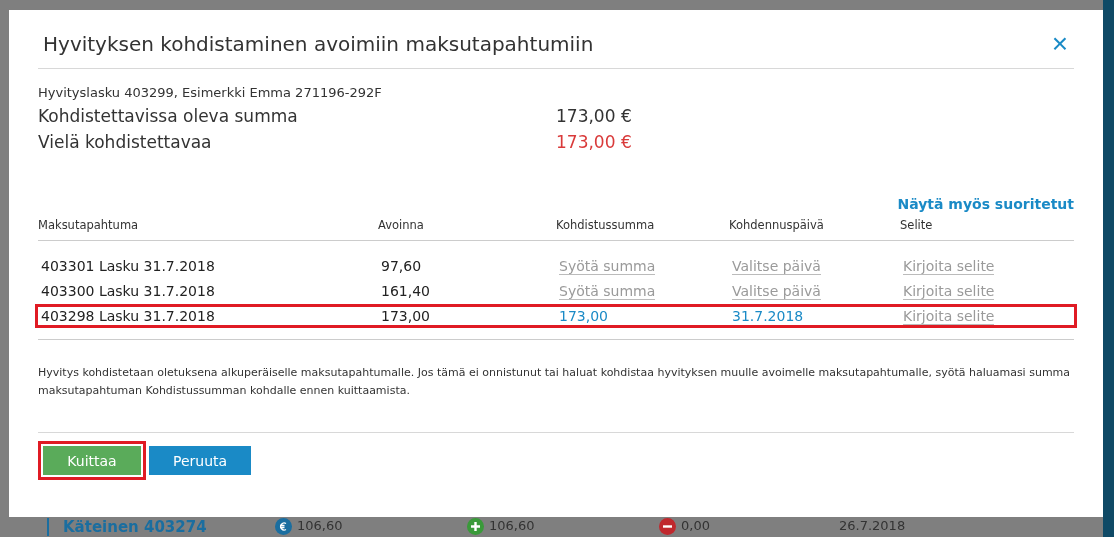  Describe the element at coordinates (128, 266) in the screenshot. I see `table-cell-text: 403301 Lasku 31.7.2018` at that location.